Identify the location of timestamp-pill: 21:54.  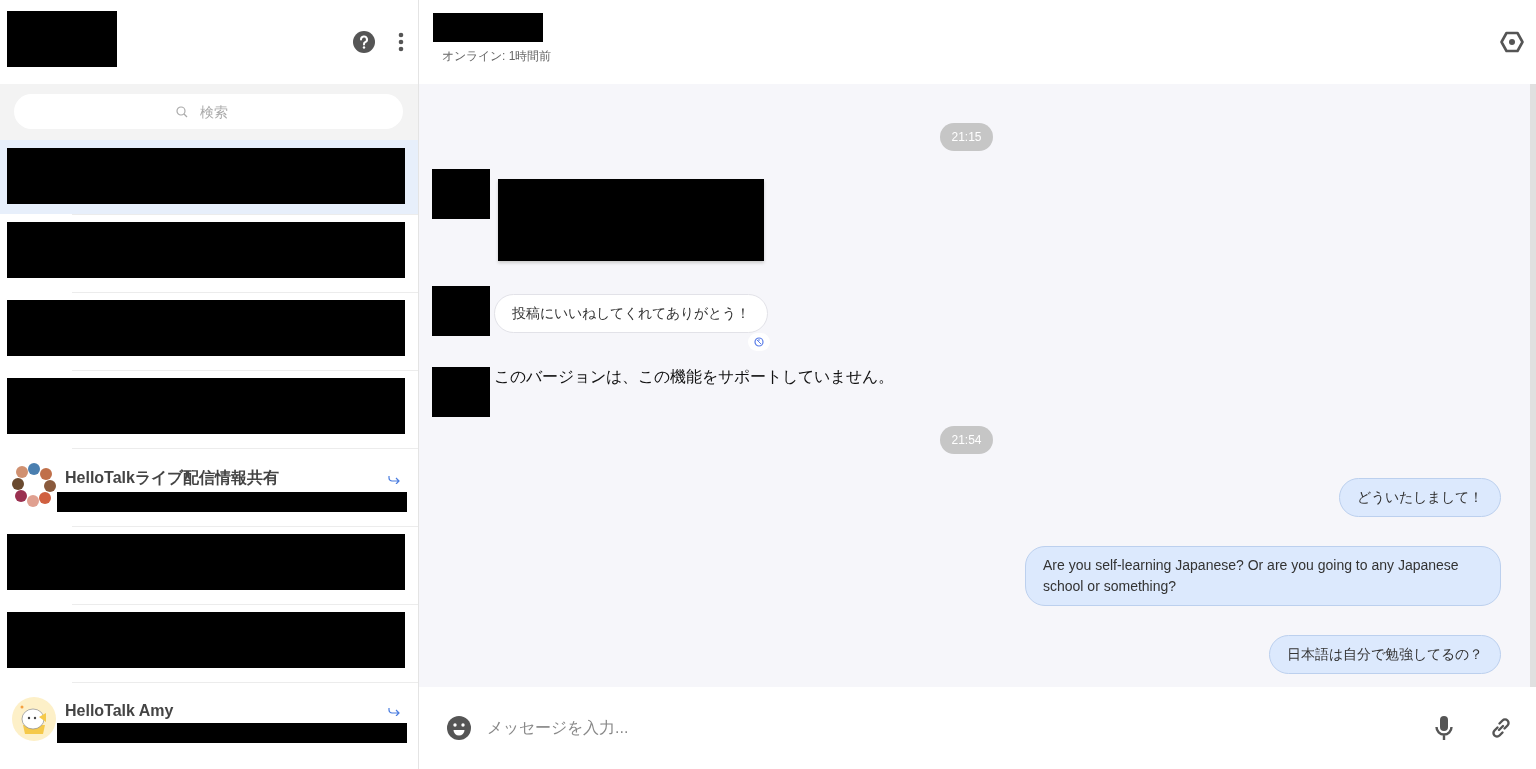
(966, 440).